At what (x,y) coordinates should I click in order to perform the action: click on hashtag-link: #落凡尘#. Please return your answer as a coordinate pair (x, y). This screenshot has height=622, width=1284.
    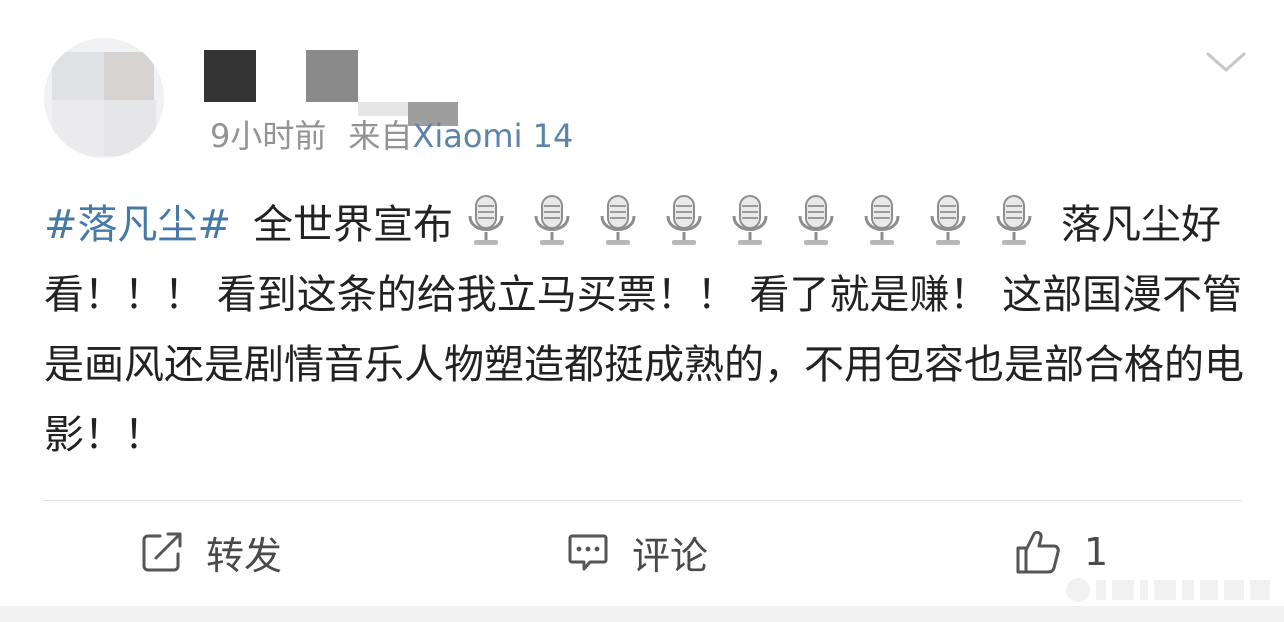
    Looking at the image, I should click on (137, 225).